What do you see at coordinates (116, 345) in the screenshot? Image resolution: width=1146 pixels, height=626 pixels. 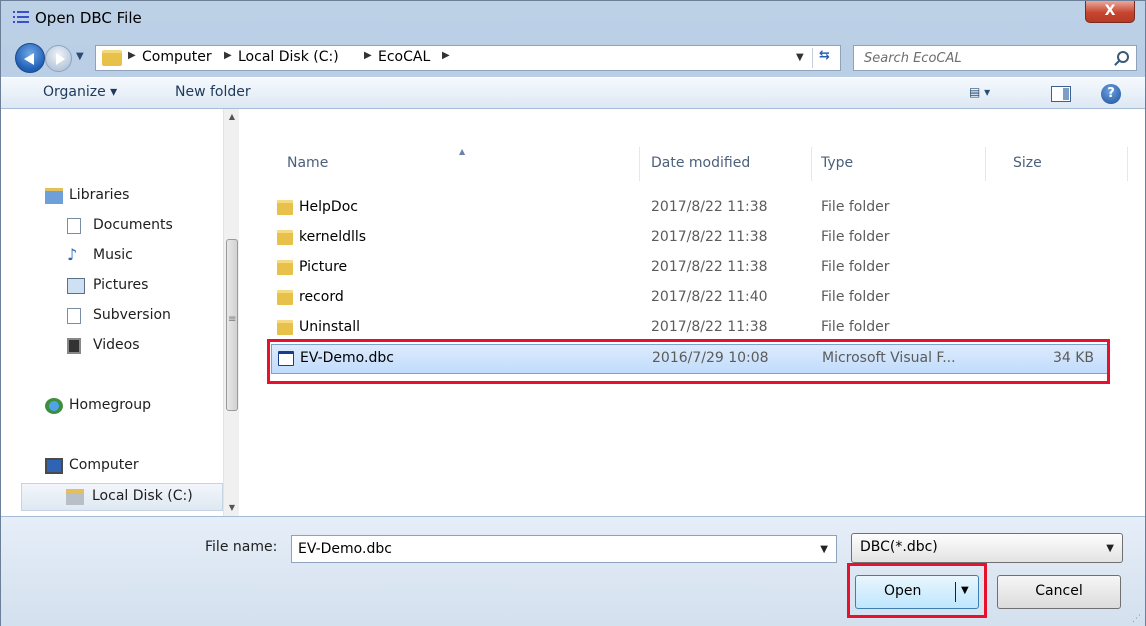 I see `nav-item-label: Videos` at bounding box center [116, 345].